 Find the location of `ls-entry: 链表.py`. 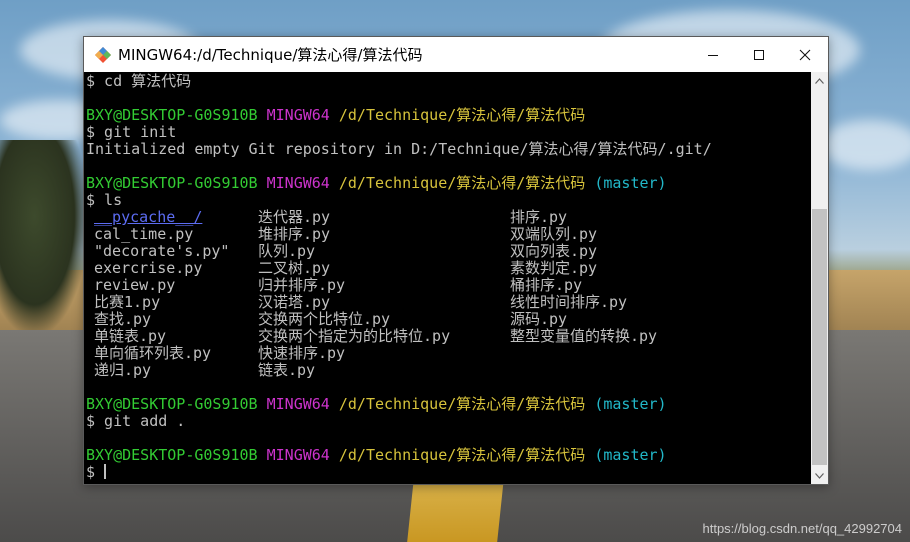

ls-entry: 链表.py is located at coordinates (287, 370).